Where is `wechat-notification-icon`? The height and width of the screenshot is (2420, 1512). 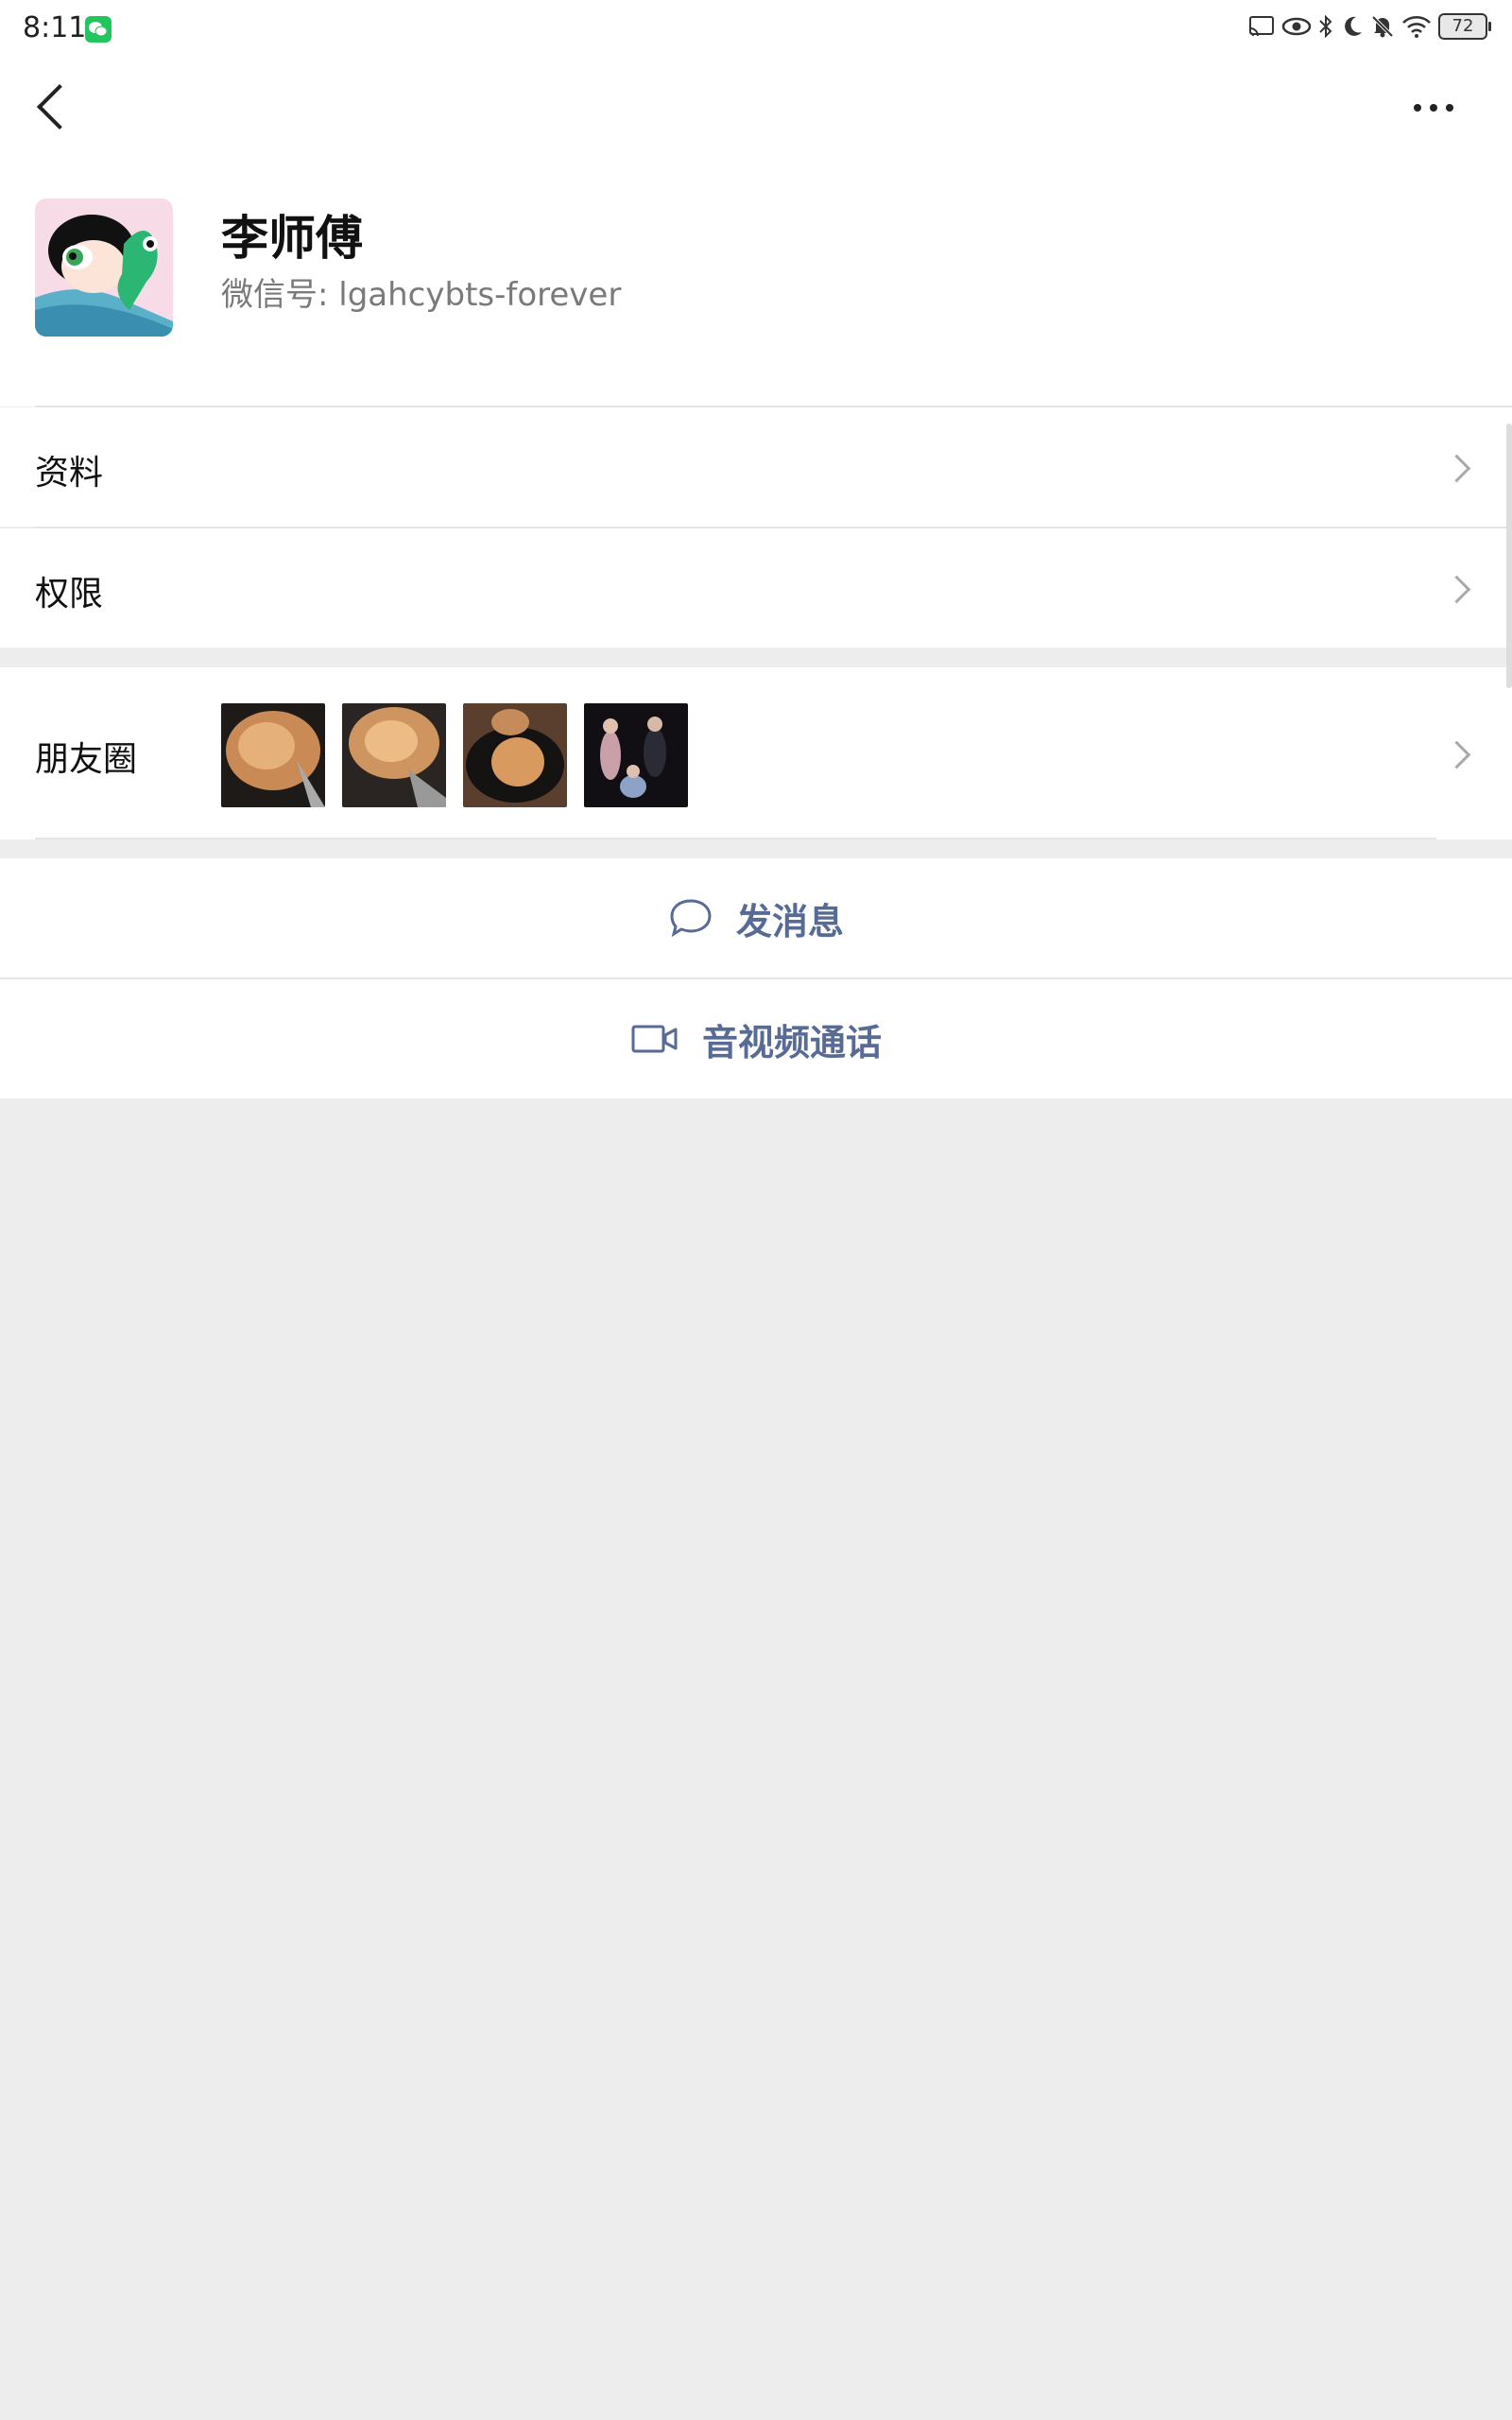
wechat-notification-icon is located at coordinates (98, 30).